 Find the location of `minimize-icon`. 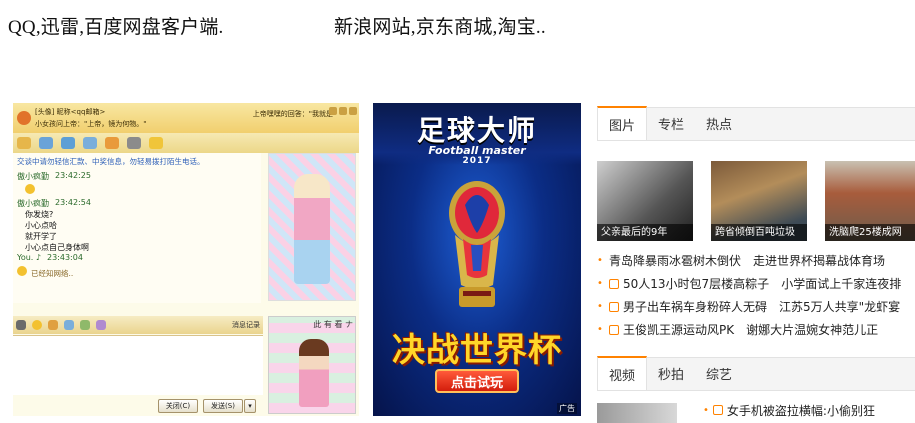

minimize-icon is located at coordinates (333, 111).